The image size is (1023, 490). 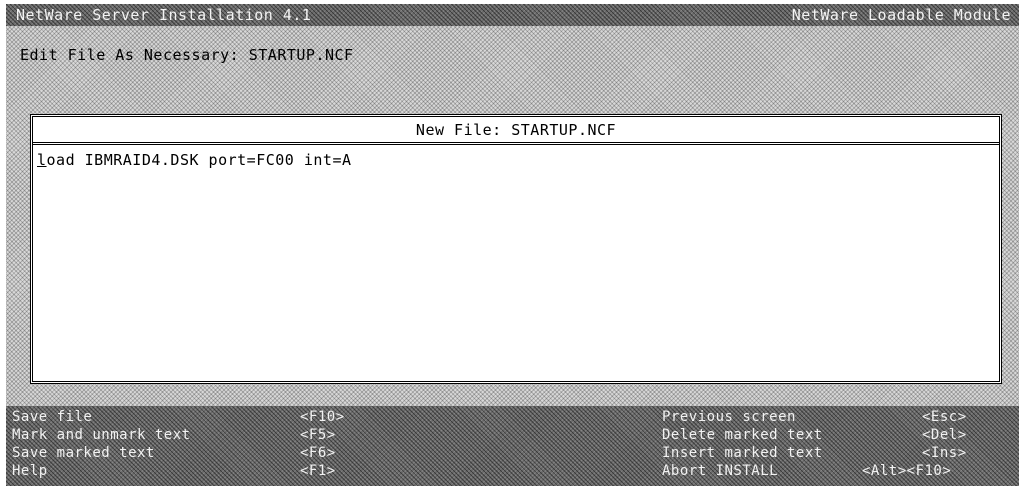 What do you see at coordinates (52, 417) in the screenshot?
I see `key-save-file-label: Save file` at bounding box center [52, 417].